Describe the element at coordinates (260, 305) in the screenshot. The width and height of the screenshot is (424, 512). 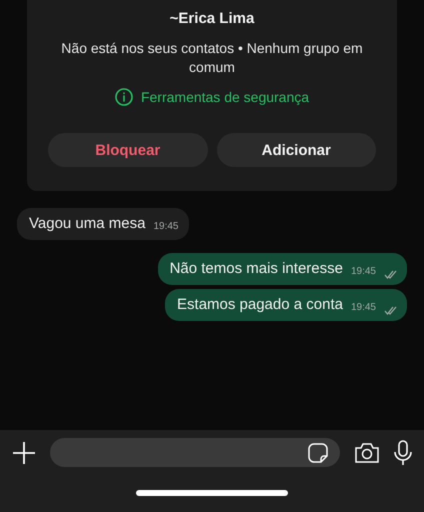
I see `message-text: Estamos pagado a conta` at that location.